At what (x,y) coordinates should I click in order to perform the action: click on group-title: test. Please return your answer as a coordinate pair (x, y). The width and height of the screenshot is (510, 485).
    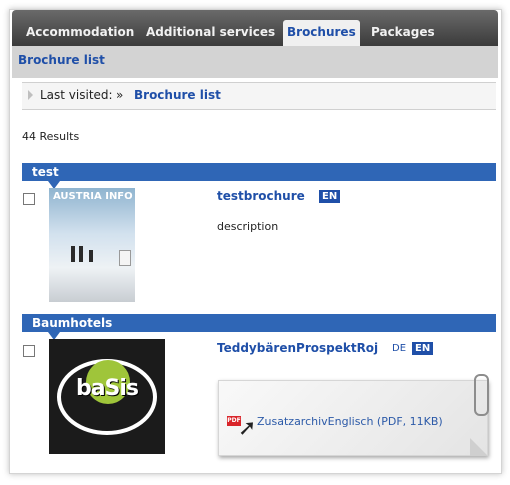
    Looking at the image, I should click on (45, 172).